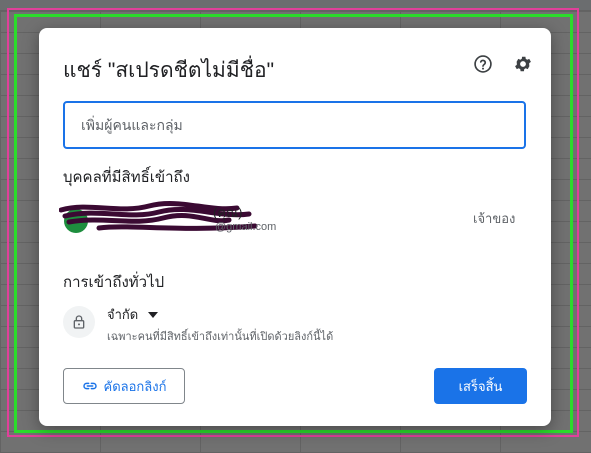  I want to click on gear-icon, so click(523, 64).